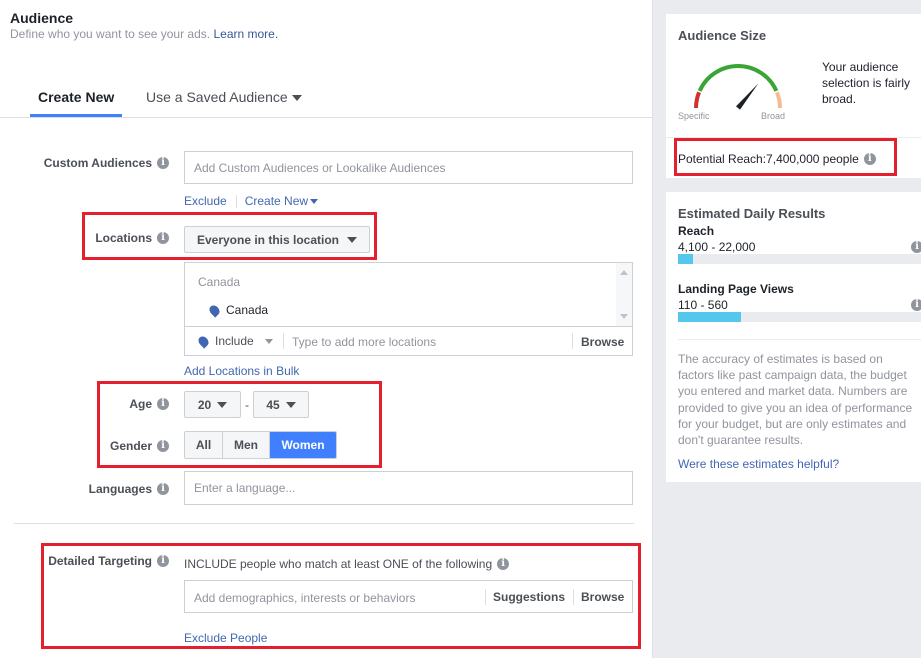  I want to click on gauge-needle, so click(747, 96).